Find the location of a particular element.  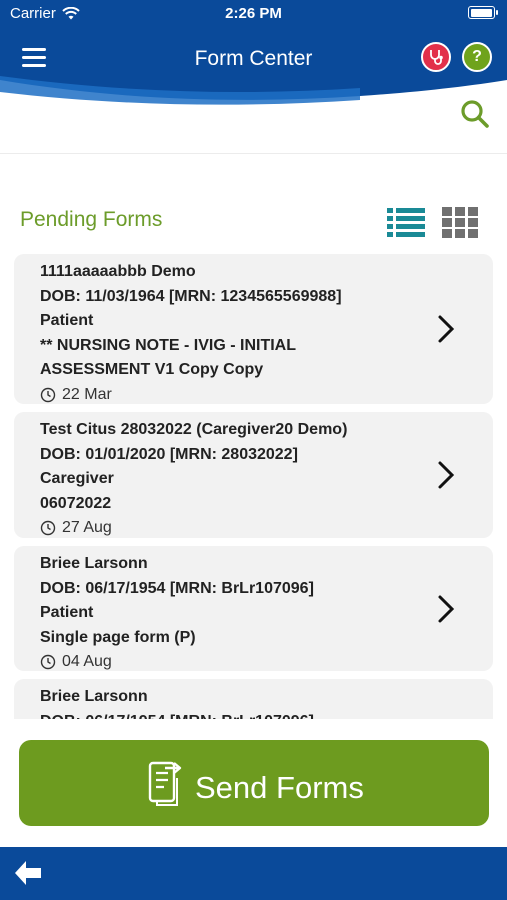

list-view-icon is located at coordinates (406, 222).